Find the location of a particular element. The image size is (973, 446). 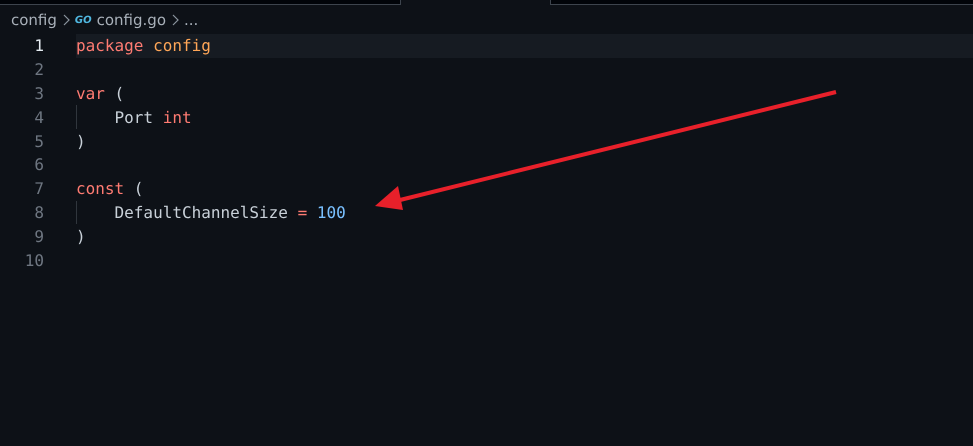

breadcrumb-item: config is located at coordinates (34, 20).